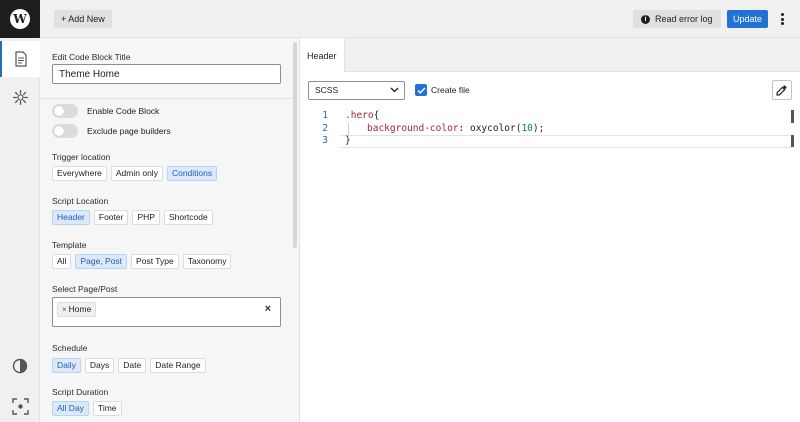  What do you see at coordinates (62, 261) in the screenshot?
I see `option-all: All` at bounding box center [62, 261].